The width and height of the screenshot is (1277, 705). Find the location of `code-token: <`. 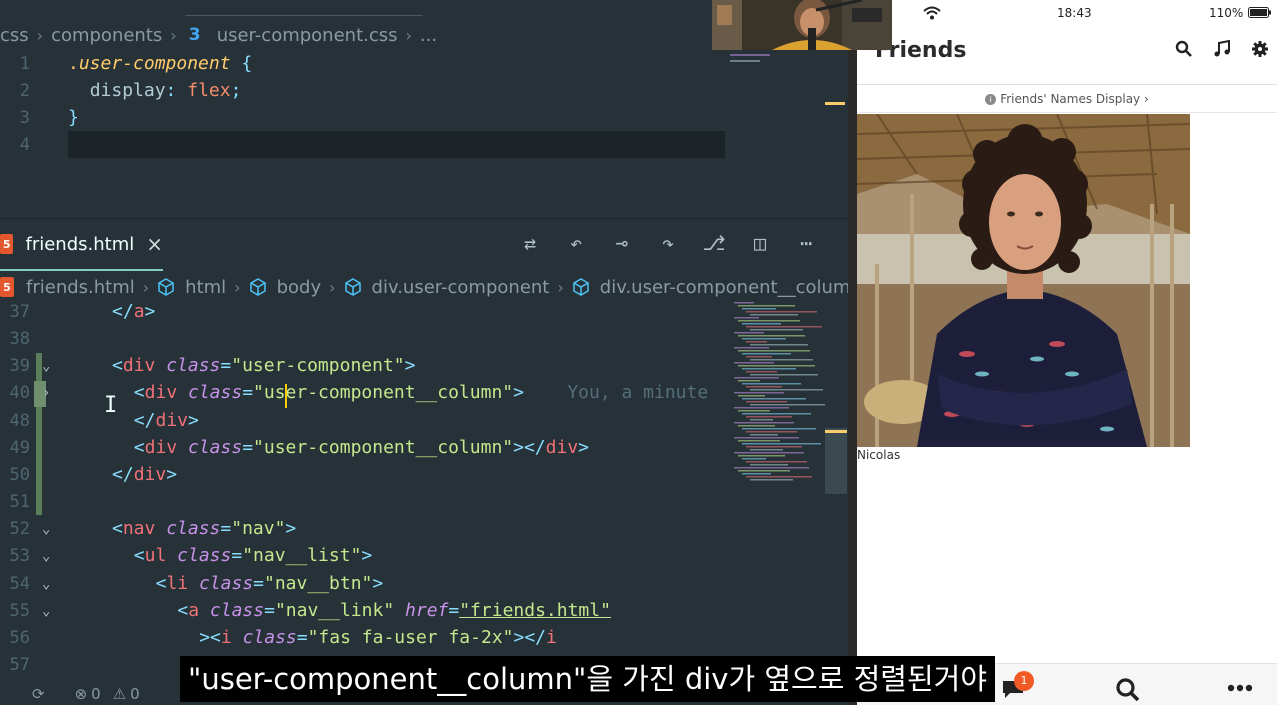

code-token: < is located at coordinates (183, 610).